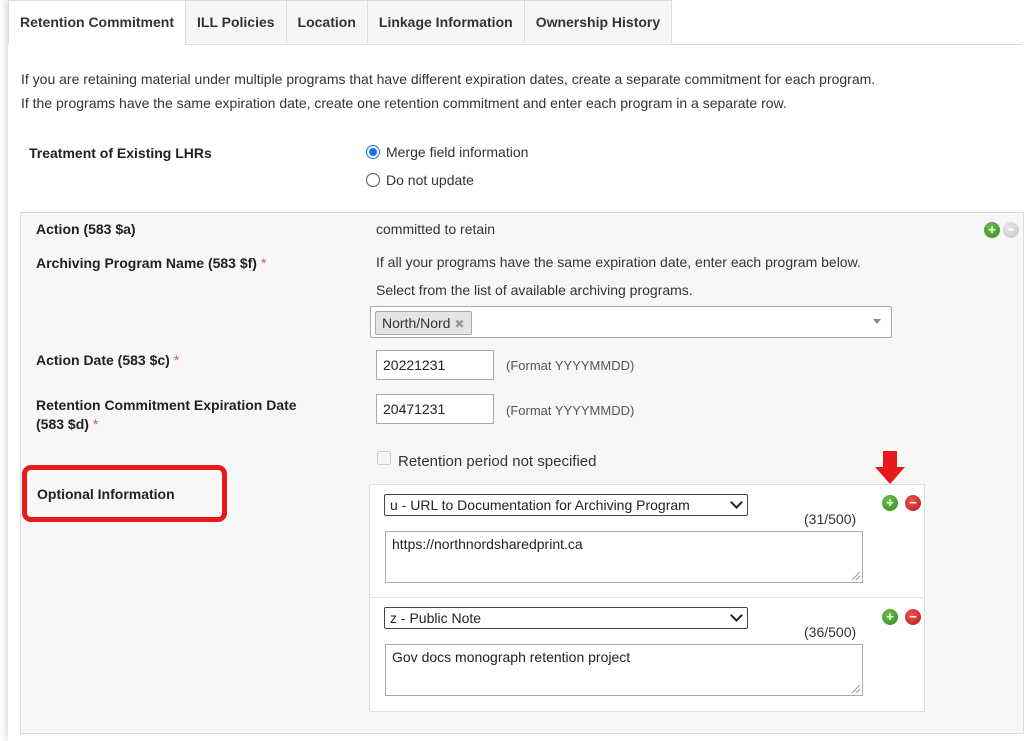 The image size is (1030, 741). I want to click on retention-period-checkbox, so click(384, 458).